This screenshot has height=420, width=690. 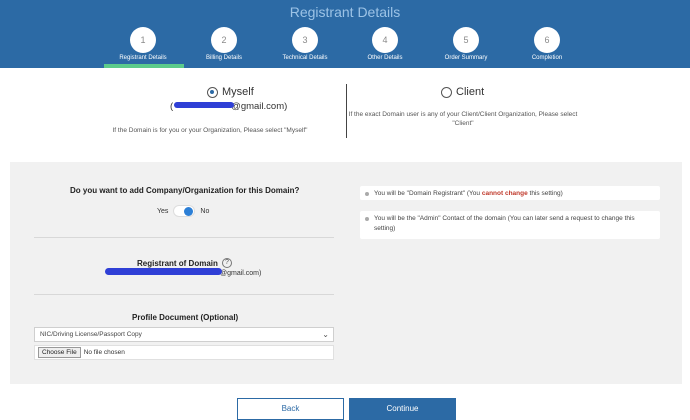 What do you see at coordinates (184, 352) in the screenshot?
I see `file-input: Choose File No file chosen` at bounding box center [184, 352].